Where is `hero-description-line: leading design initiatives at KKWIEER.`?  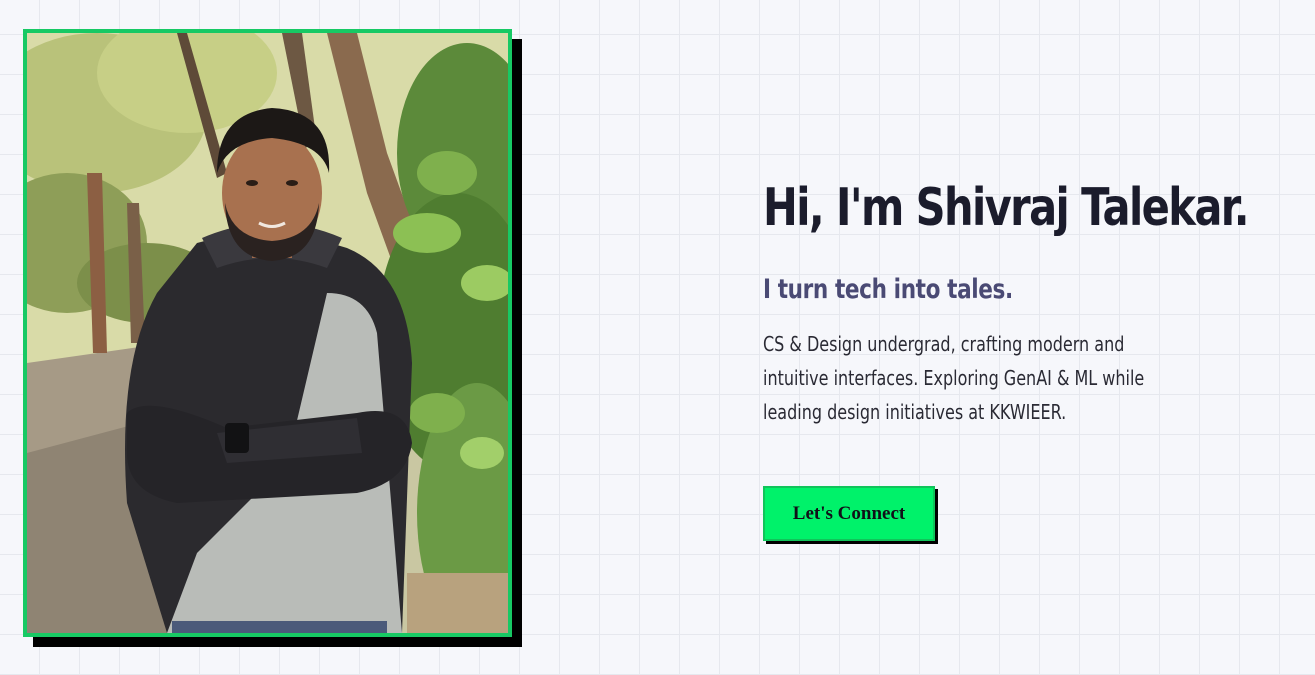
hero-description-line: leading design initiatives at KKWIEER. is located at coordinates (915, 412).